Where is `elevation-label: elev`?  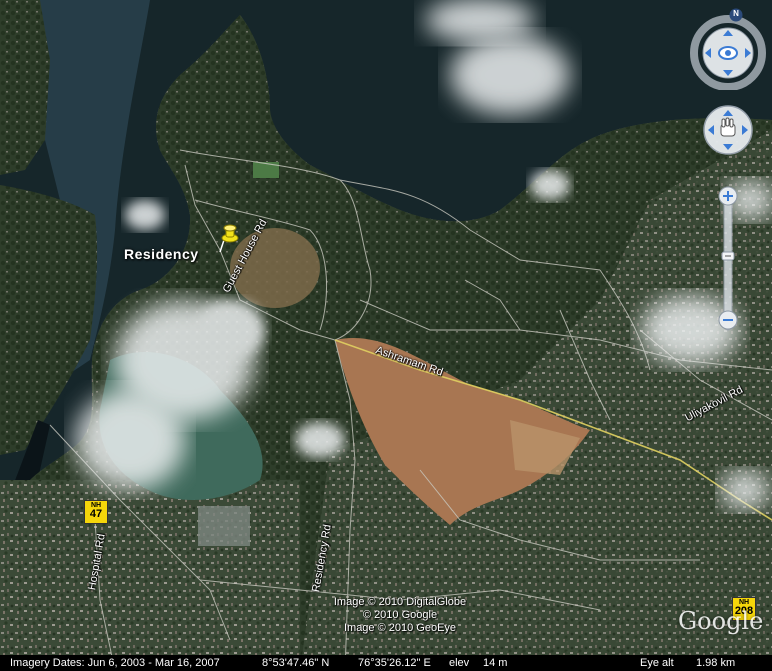
elevation-label: elev is located at coordinates (459, 663).